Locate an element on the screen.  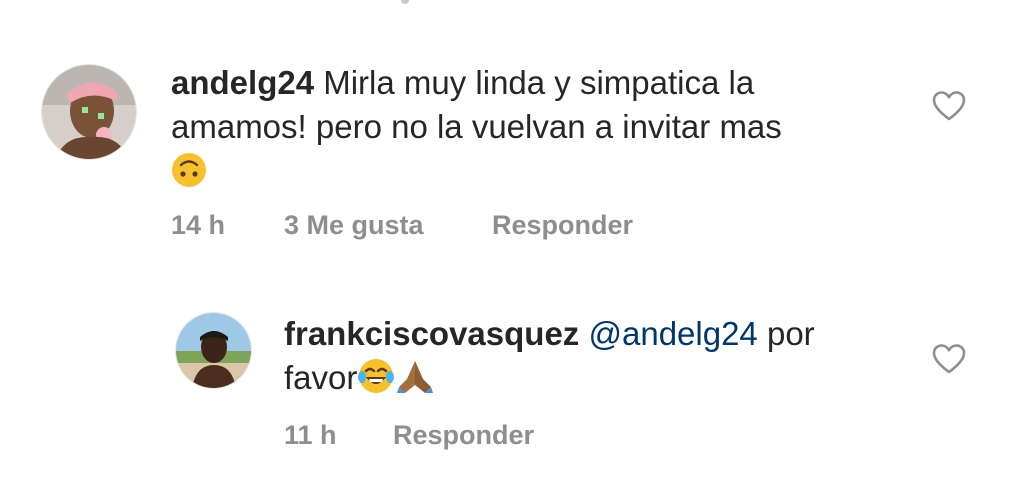
comment-likes-count: 3 Me gusta is located at coordinates (354, 225).